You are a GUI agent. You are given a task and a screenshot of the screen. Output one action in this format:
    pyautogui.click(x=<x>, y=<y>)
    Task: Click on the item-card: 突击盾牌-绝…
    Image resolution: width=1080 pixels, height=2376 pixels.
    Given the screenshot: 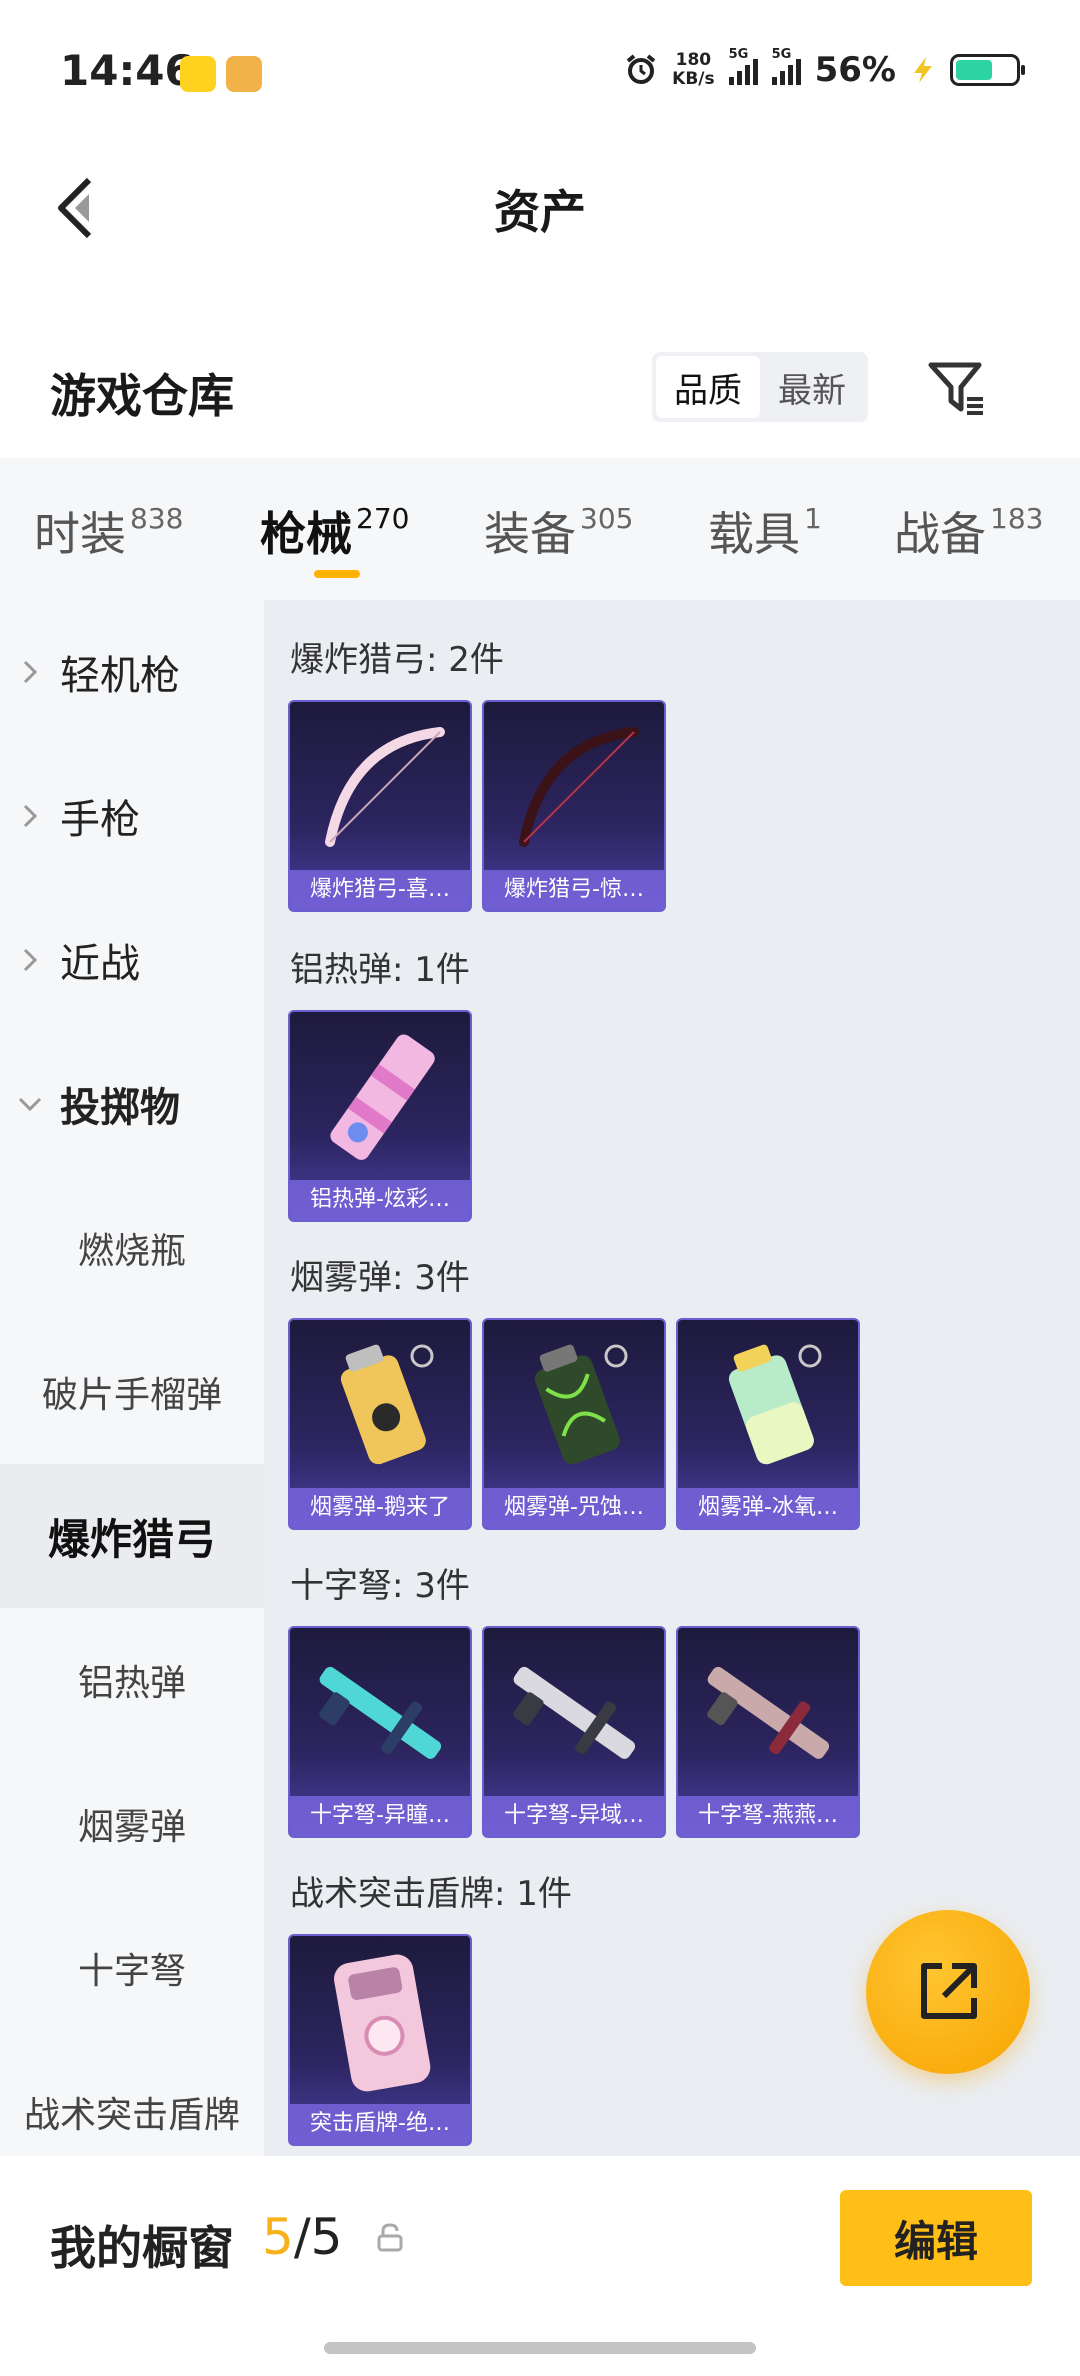 What is the action you would take?
    pyautogui.click(x=380, y=2040)
    